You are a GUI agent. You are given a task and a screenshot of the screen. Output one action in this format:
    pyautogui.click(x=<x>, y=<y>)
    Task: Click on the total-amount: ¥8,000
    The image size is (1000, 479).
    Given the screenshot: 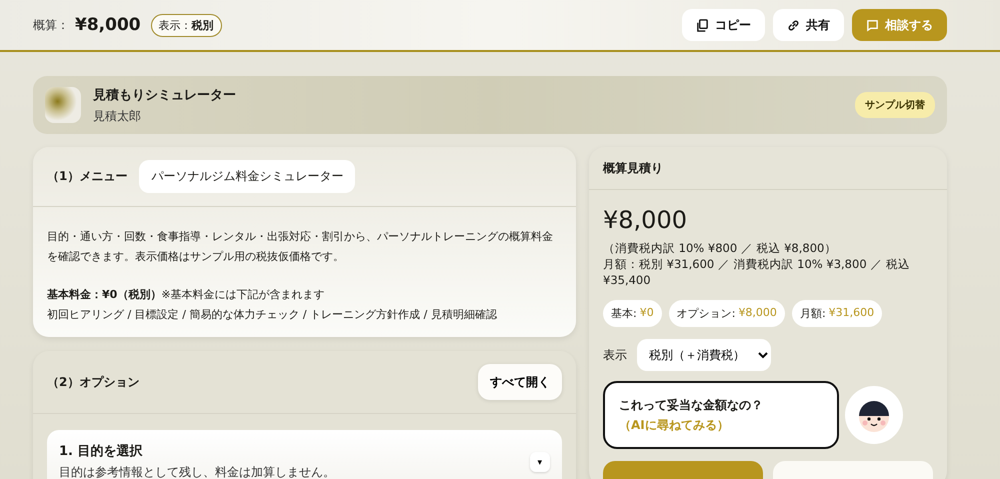 What is the action you would take?
    pyautogui.click(x=645, y=220)
    